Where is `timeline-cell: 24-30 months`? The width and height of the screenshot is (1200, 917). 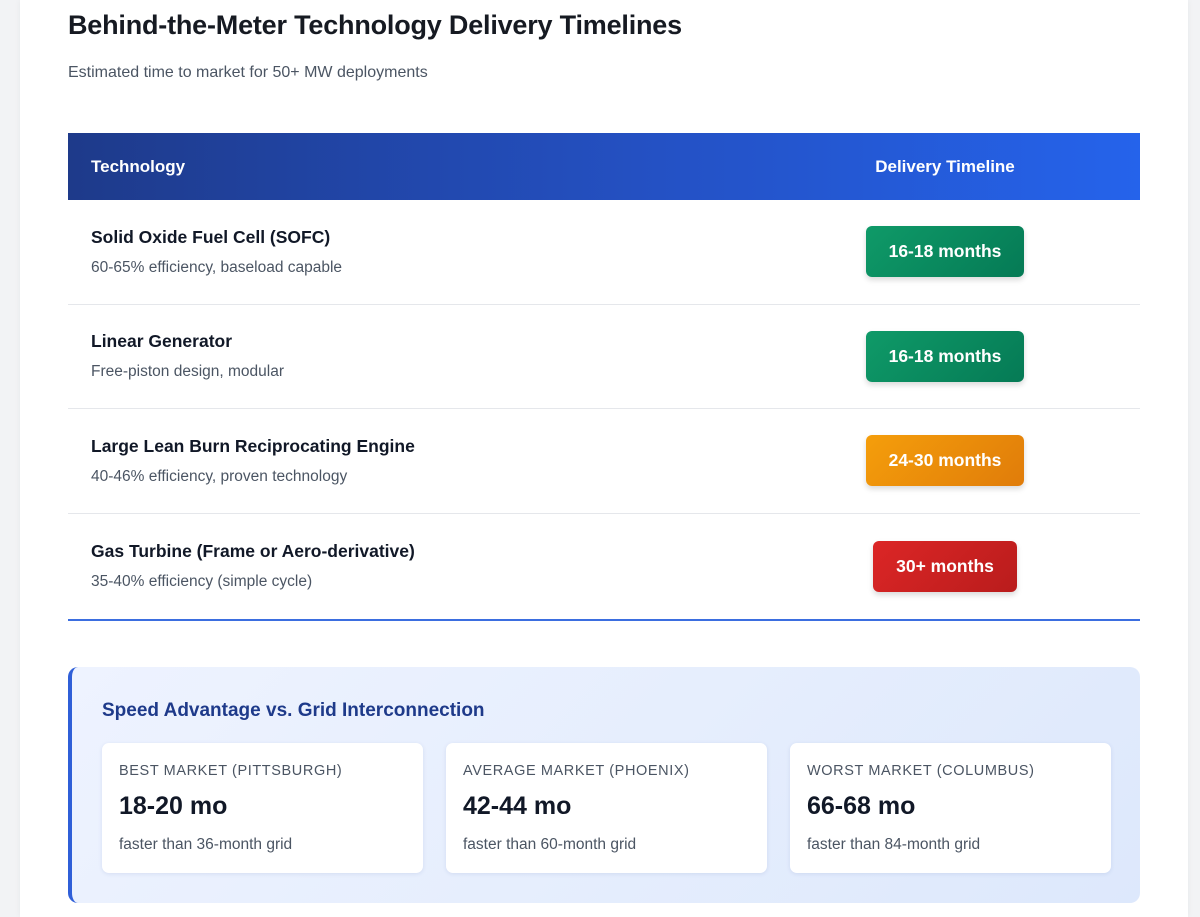 timeline-cell: 24-30 months is located at coordinates (945, 461).